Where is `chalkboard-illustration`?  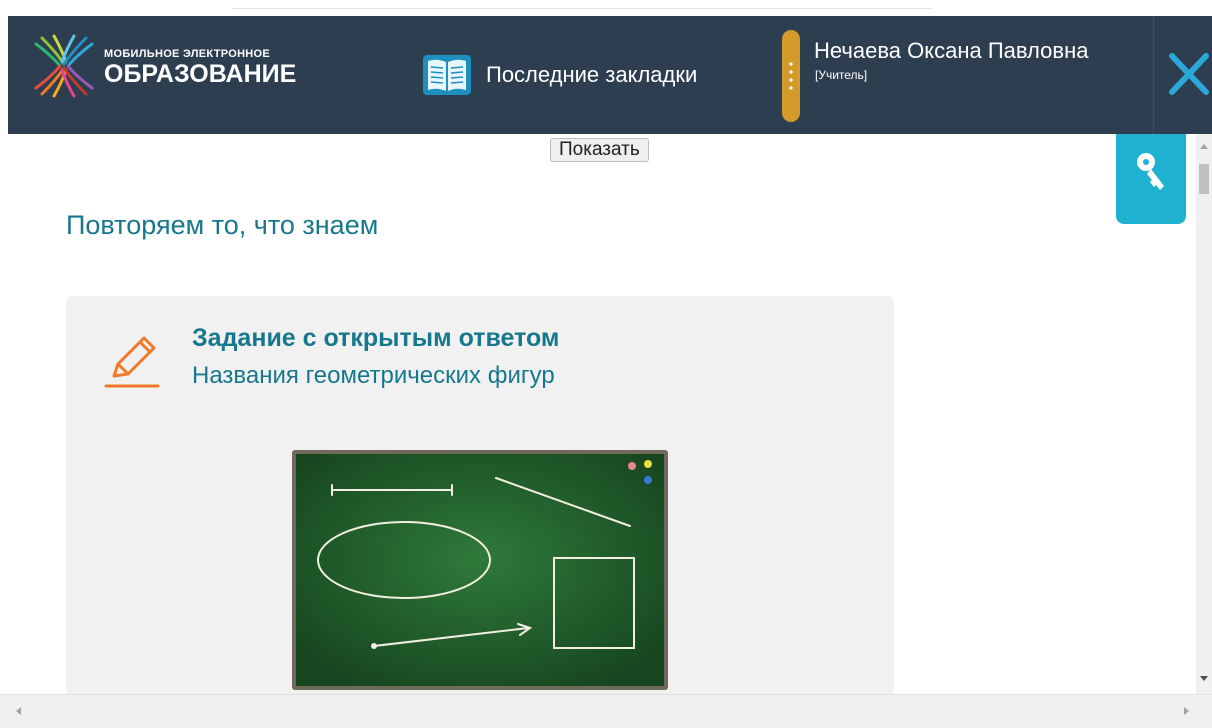
chalkboard-illustration is located at coordinates (480, 570).